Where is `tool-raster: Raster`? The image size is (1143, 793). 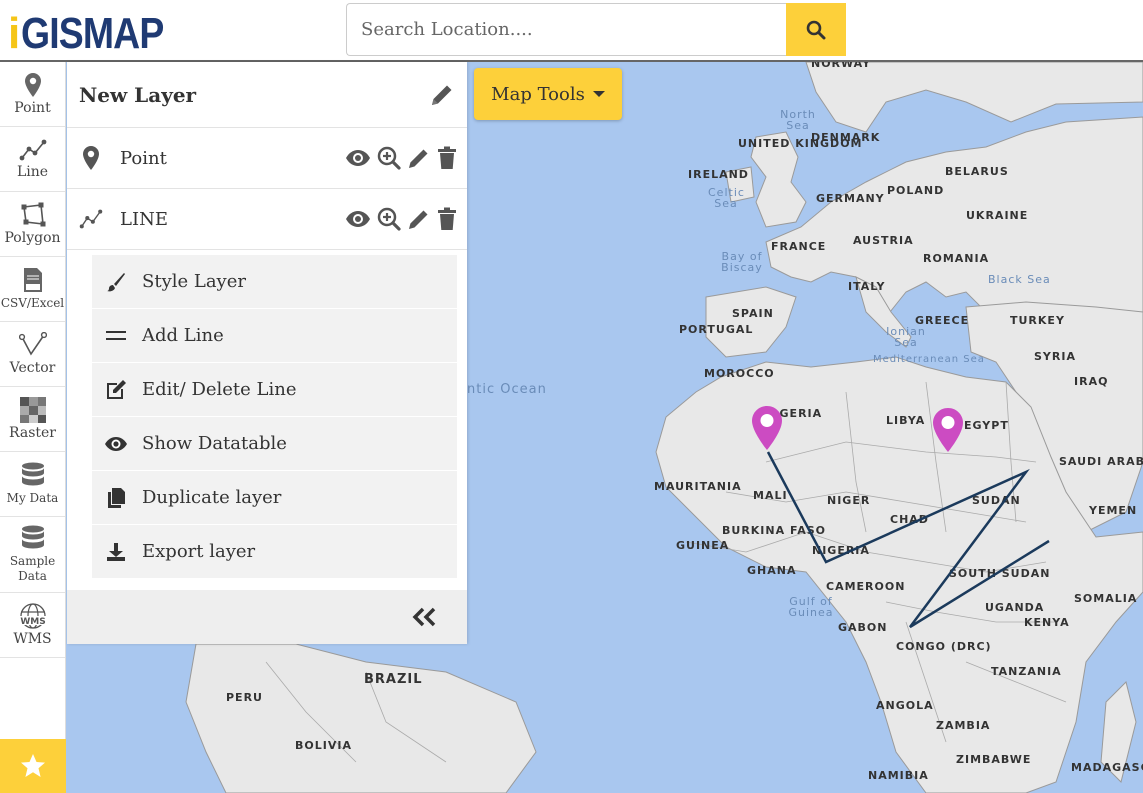 tool-raster: Raster is located at coordinates (32, 419).